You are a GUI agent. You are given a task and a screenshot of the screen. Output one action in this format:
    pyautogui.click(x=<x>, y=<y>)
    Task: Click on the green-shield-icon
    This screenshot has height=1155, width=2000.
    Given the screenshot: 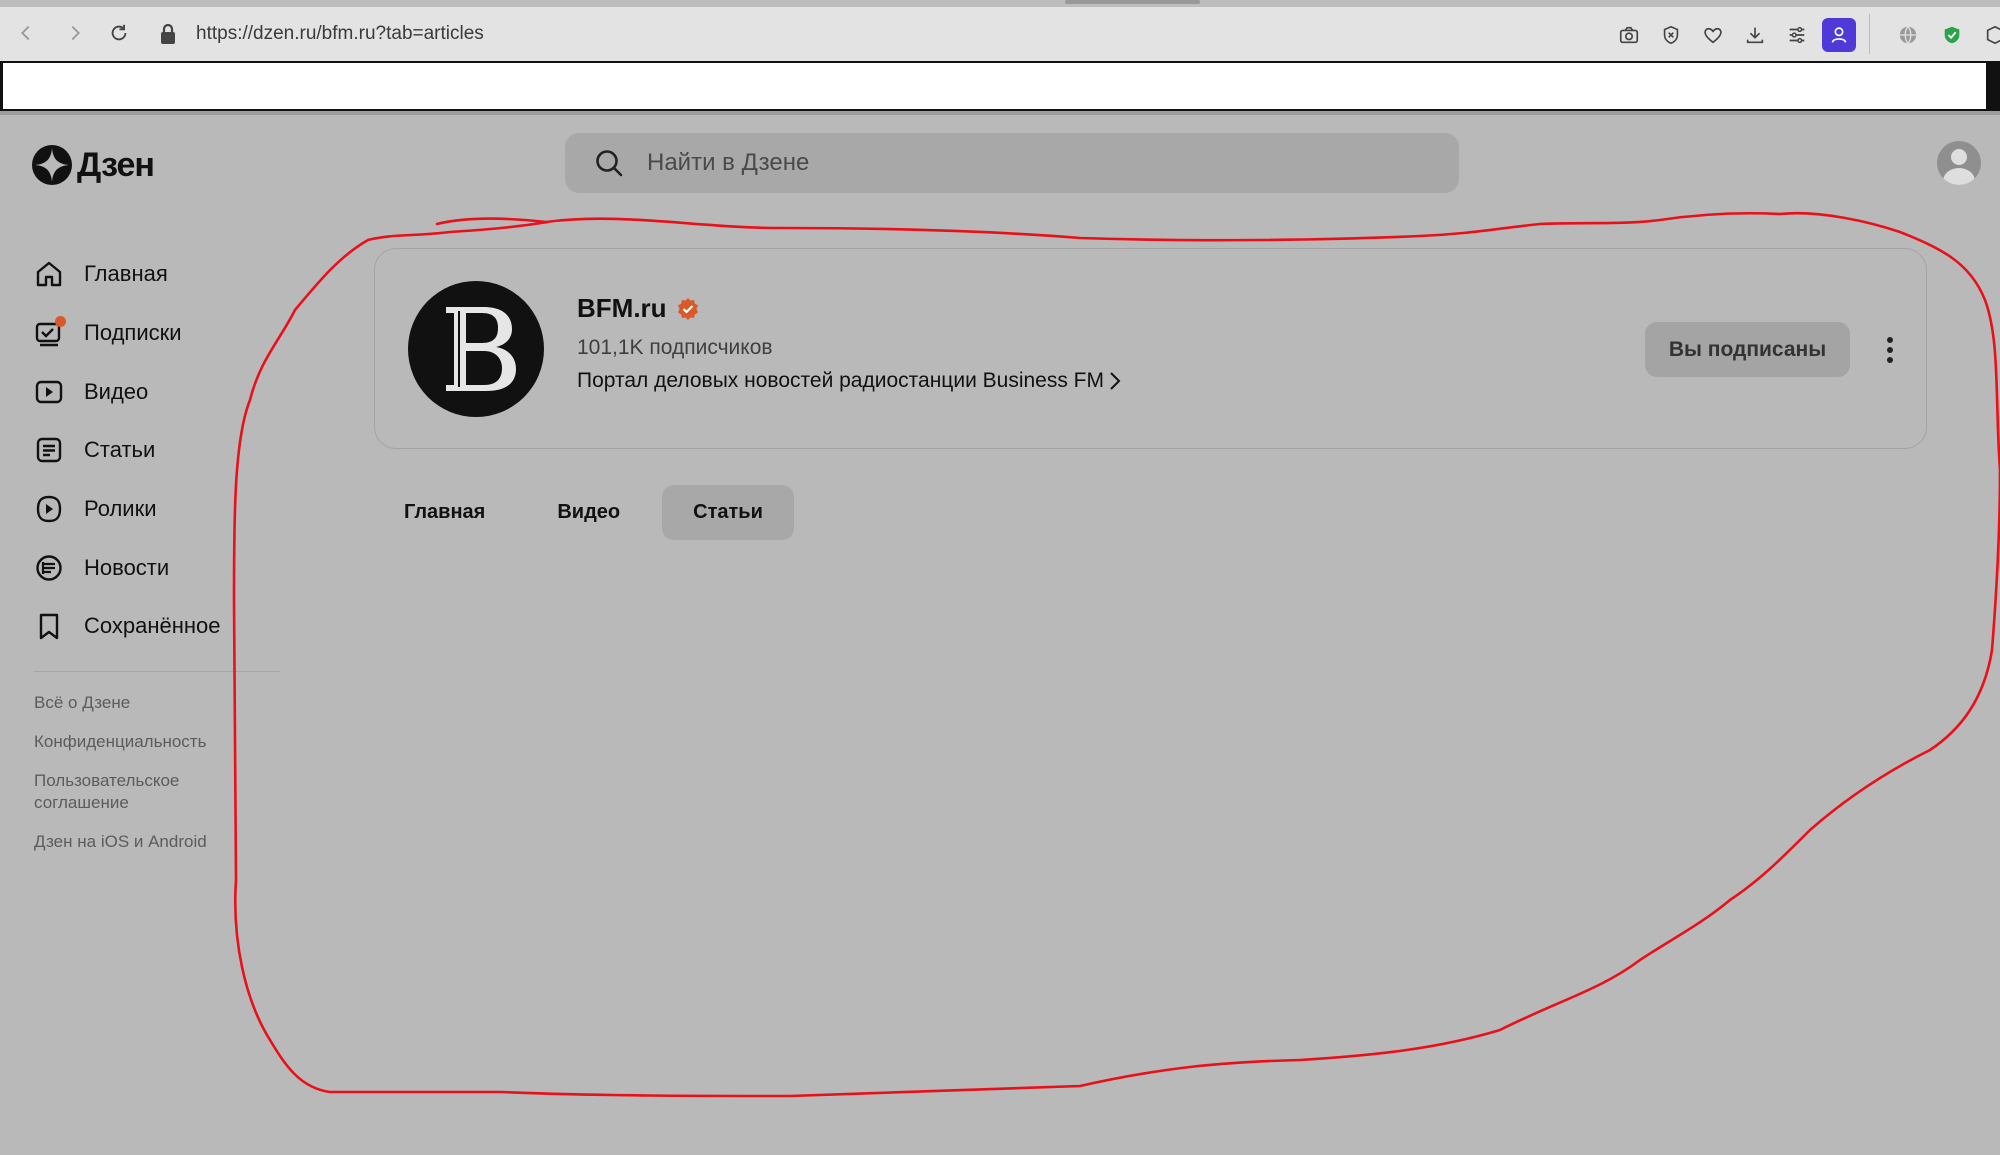 What is the action you would take?
    pyautogui.click(x=1952, y=35)
    